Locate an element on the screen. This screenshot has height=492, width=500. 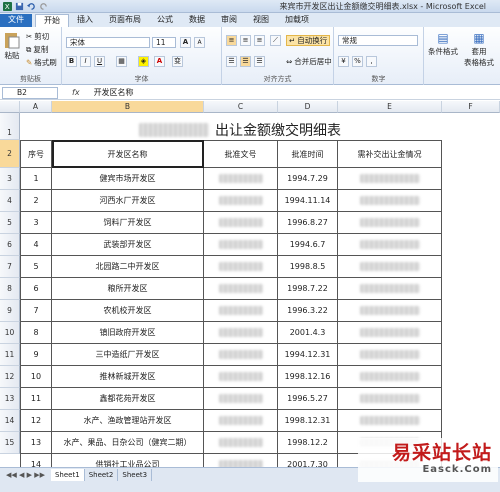
cell-no: 9 is located at coordinates (36, 355).